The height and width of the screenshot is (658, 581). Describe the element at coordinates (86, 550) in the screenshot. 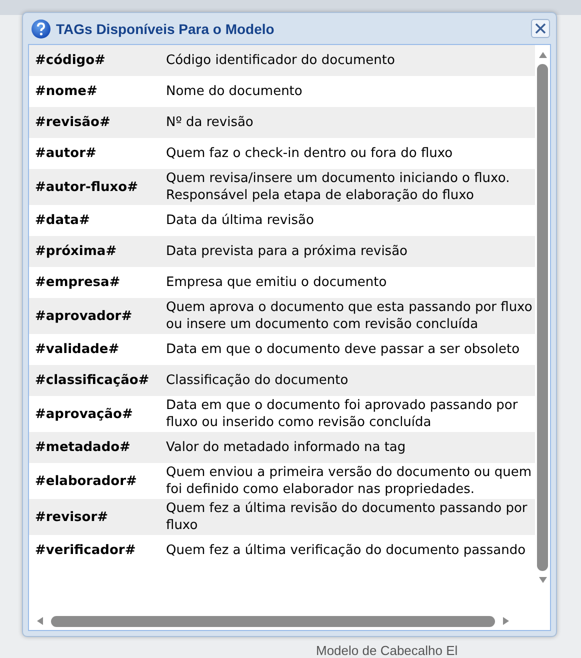

I see `tag-name: #verificador#` at that location.